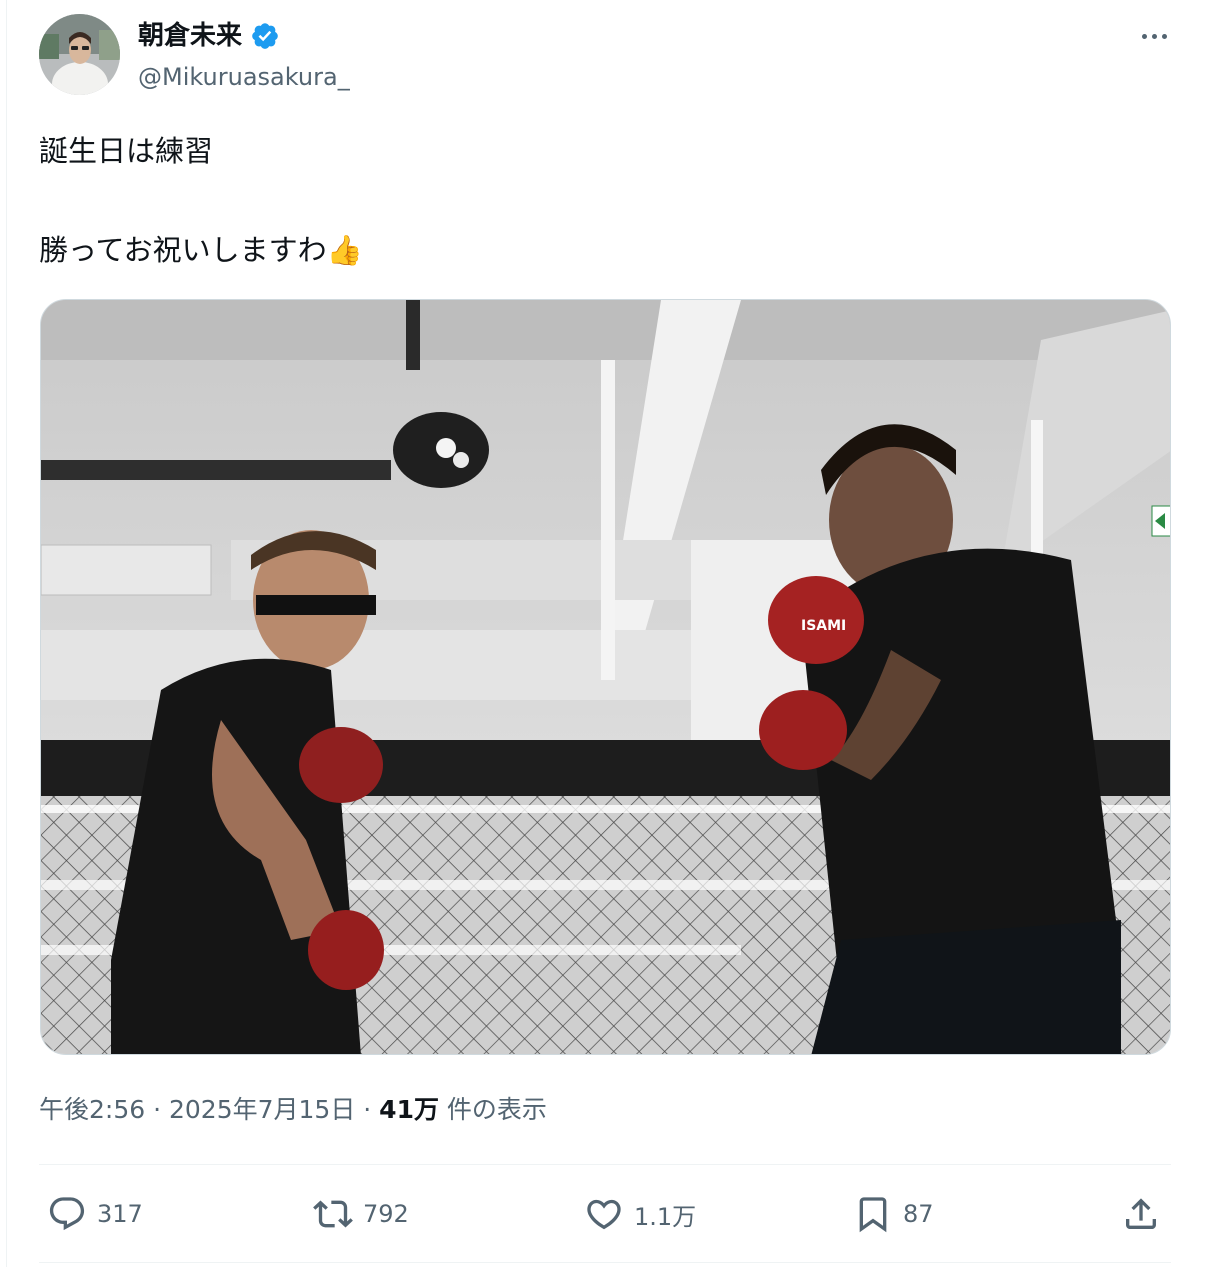 The image size is (1217, 1267). I want to click on repost-icon, so click(333, 1214).